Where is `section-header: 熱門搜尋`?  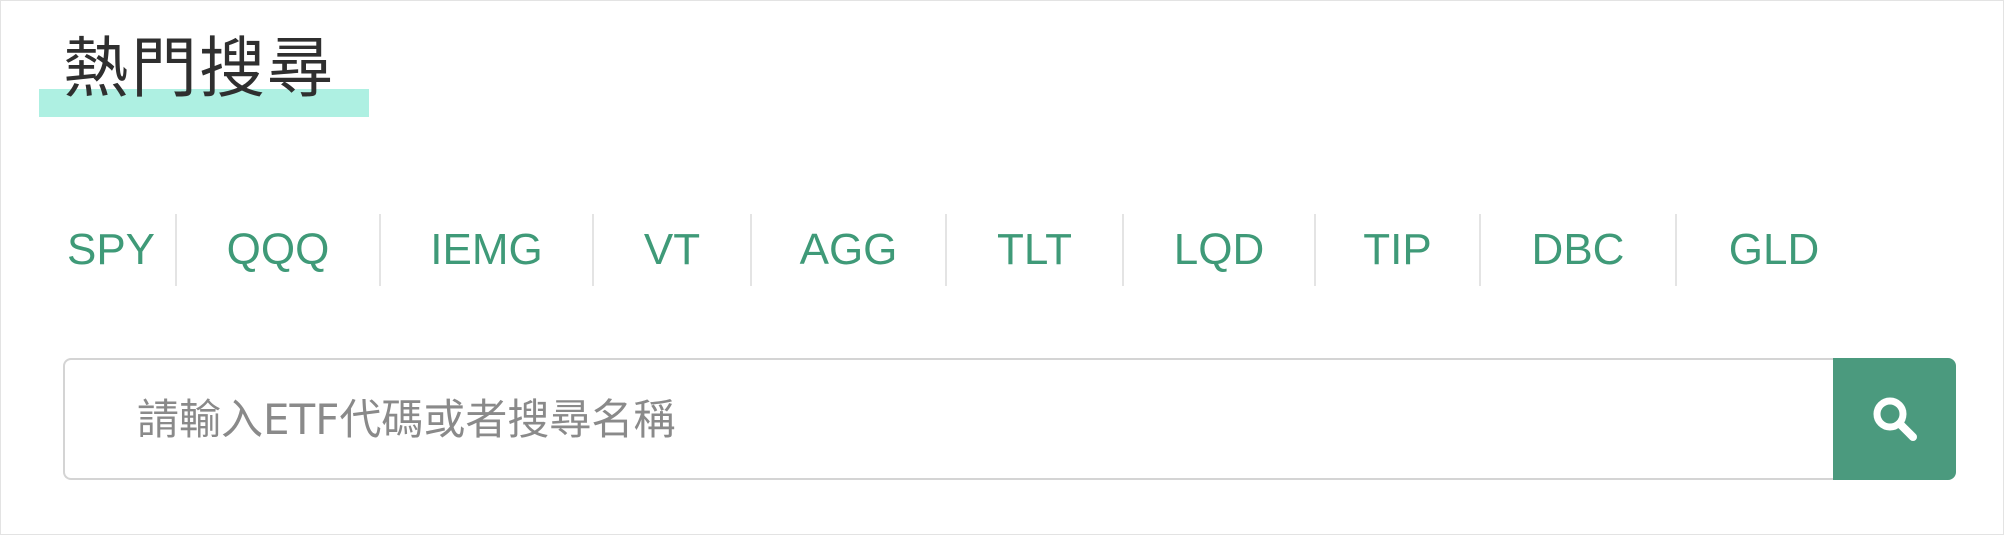 section-header: 熱門搜尋 is located at coordinates (204, 75).